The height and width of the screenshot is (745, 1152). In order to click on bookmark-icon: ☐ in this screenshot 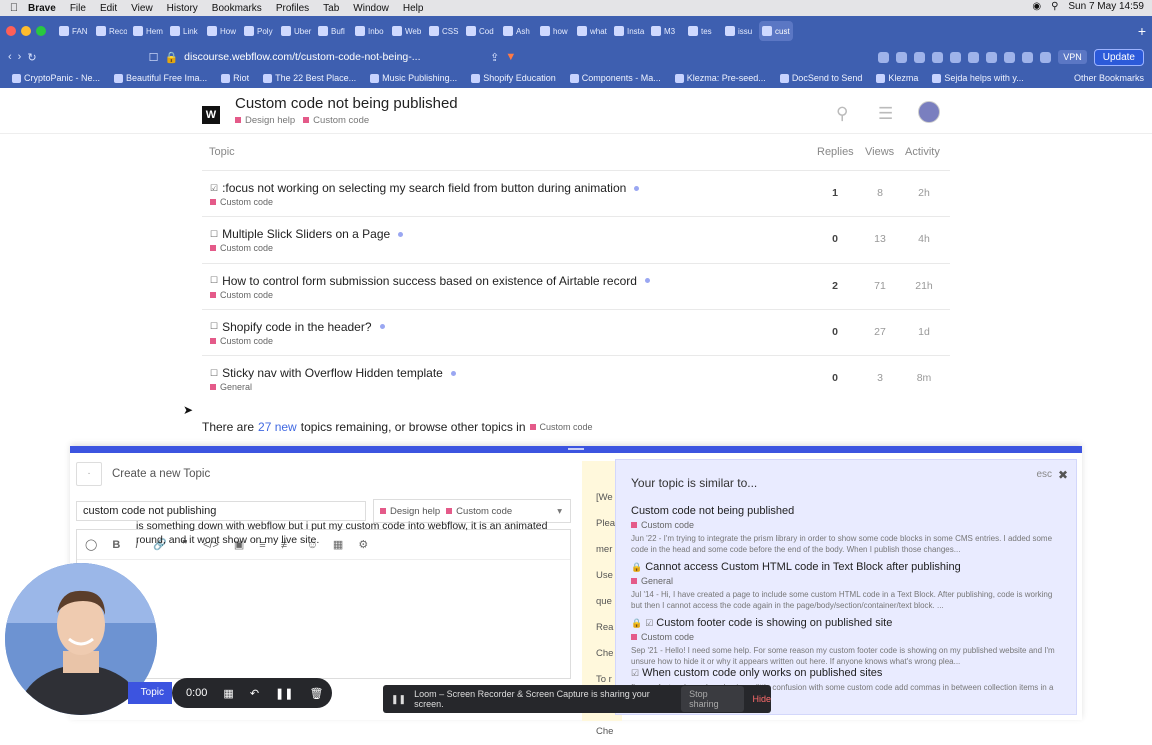, I will do `click(154, 57)`.